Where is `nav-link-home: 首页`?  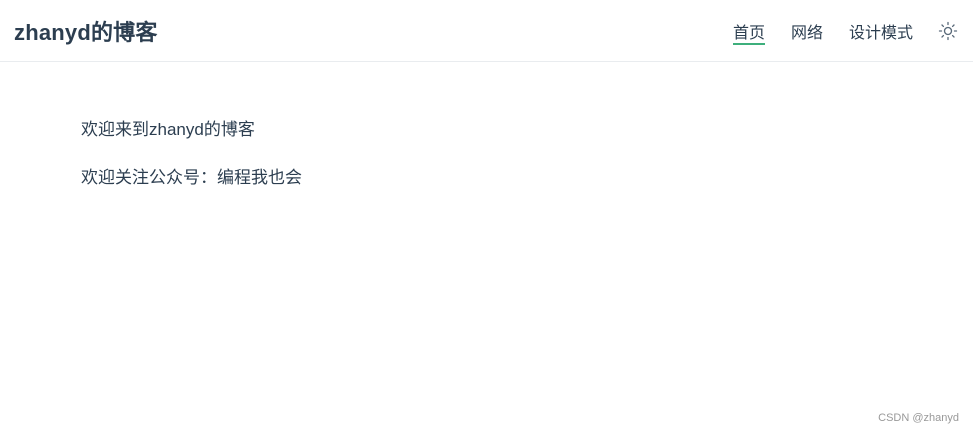
nav-link-home: 首页 is located at coordinates (748, 31).